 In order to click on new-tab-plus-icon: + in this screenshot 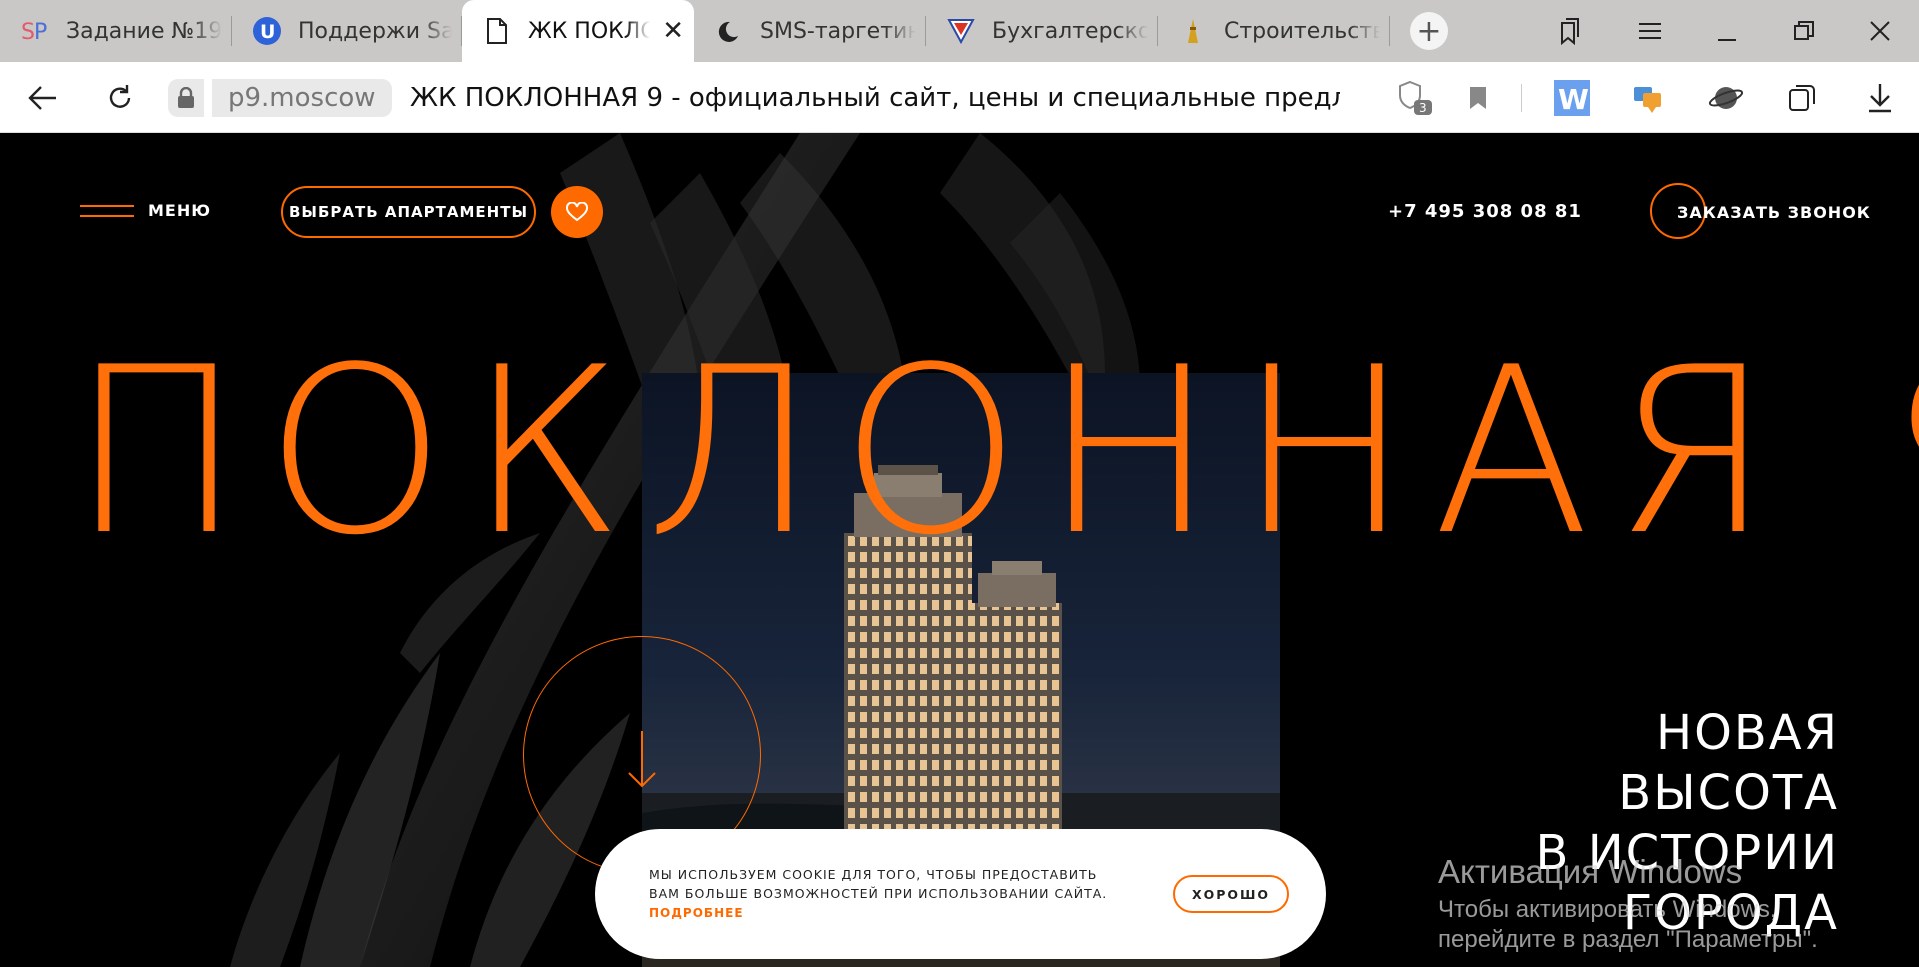, I will do `click(1429, 31)`.